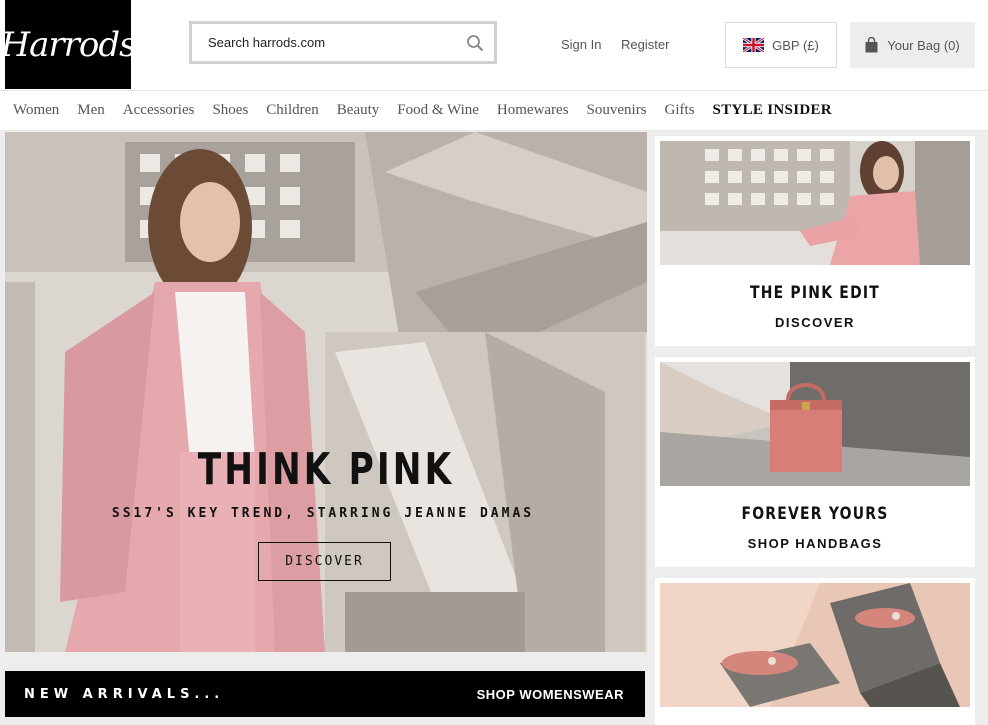 This screenshot has width=988, height=725. Describe the element at coordinates (36, 110) in the screenshot. I see `nav-item-women: Women` at that location.